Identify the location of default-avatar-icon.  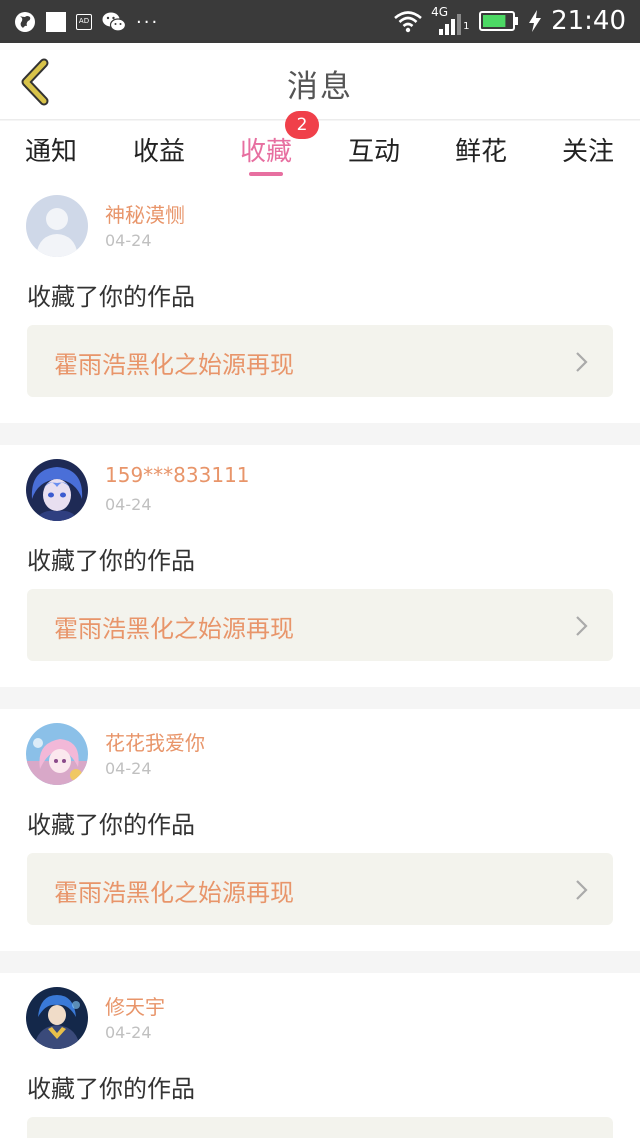
(57, 226).